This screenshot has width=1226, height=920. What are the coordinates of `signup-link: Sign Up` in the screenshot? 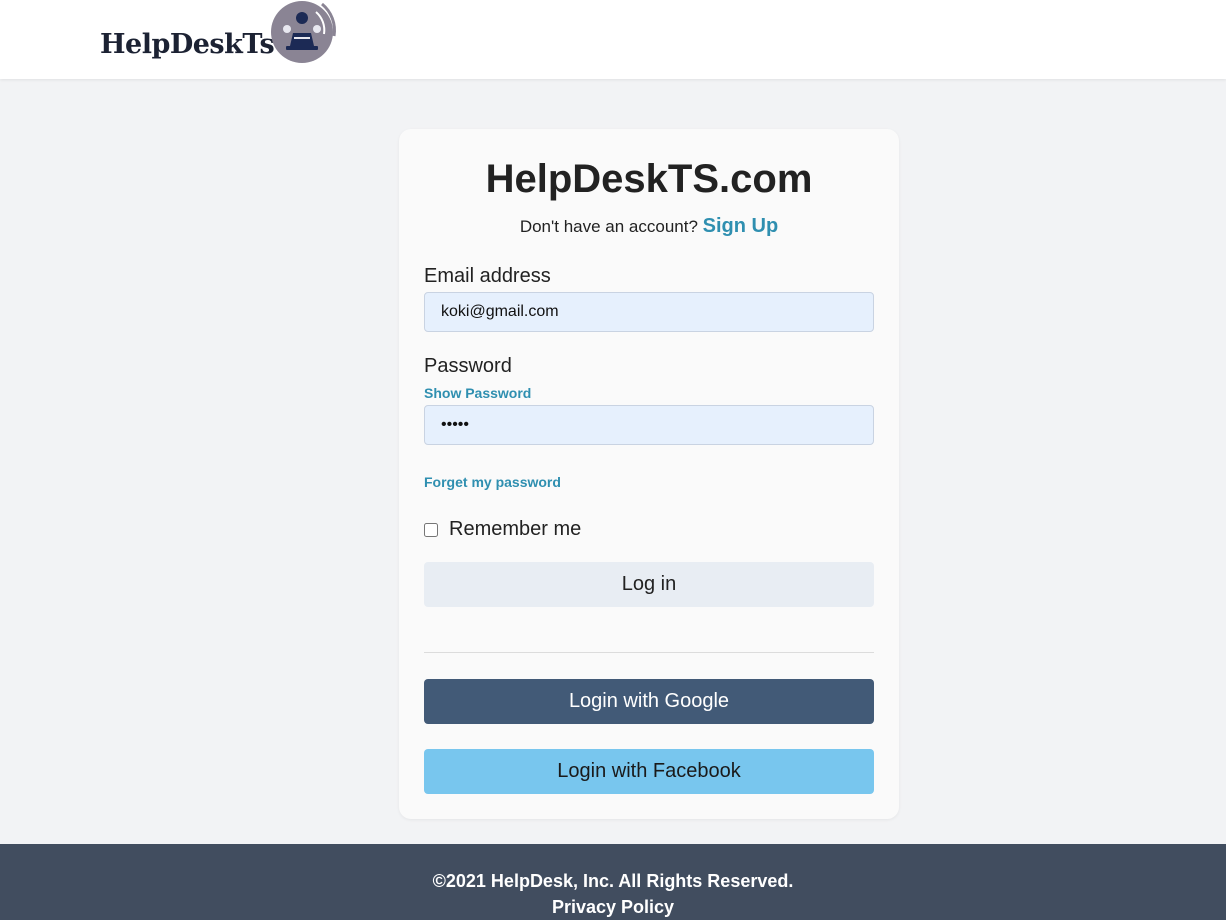 It's located at (741, 226).